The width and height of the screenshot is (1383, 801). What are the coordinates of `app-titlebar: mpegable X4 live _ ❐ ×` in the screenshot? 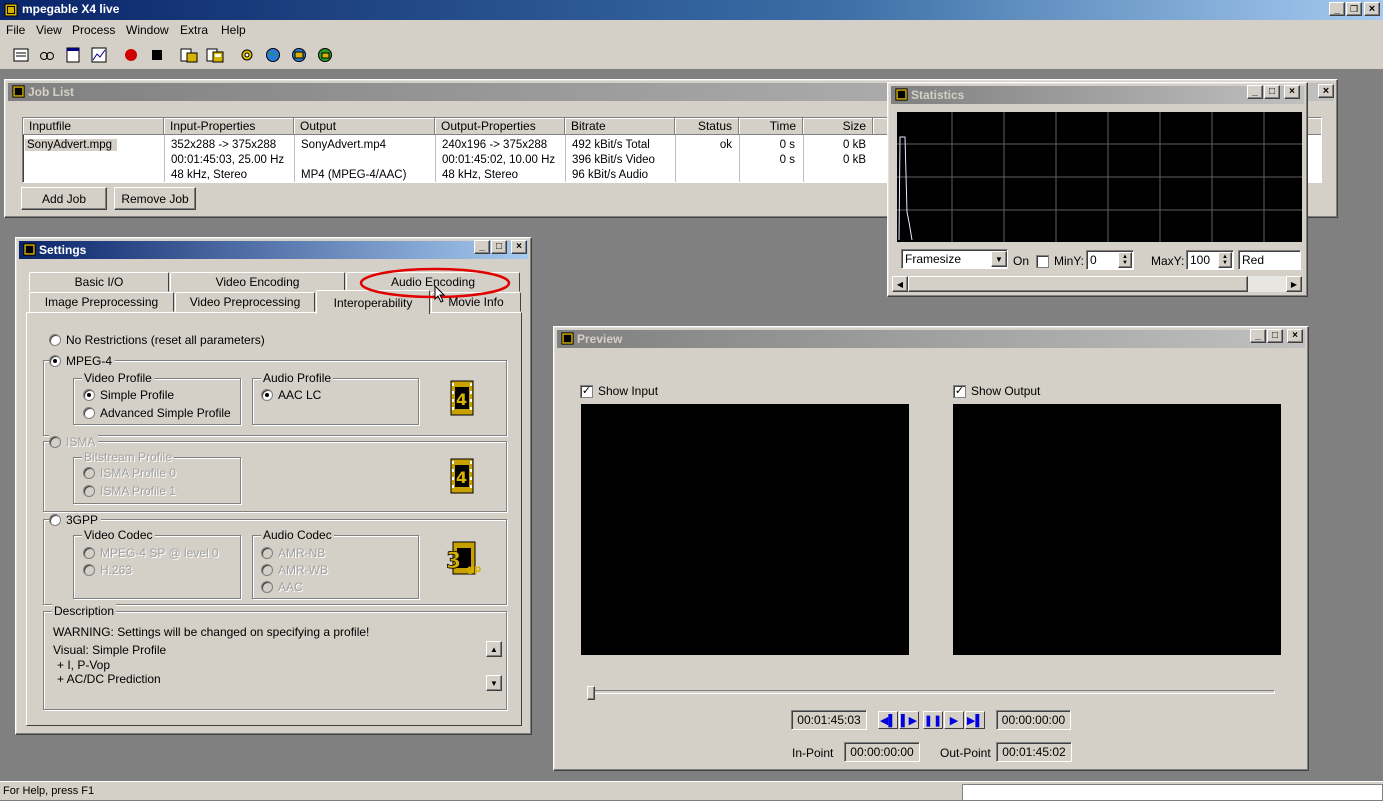 It's located at (691, 10).